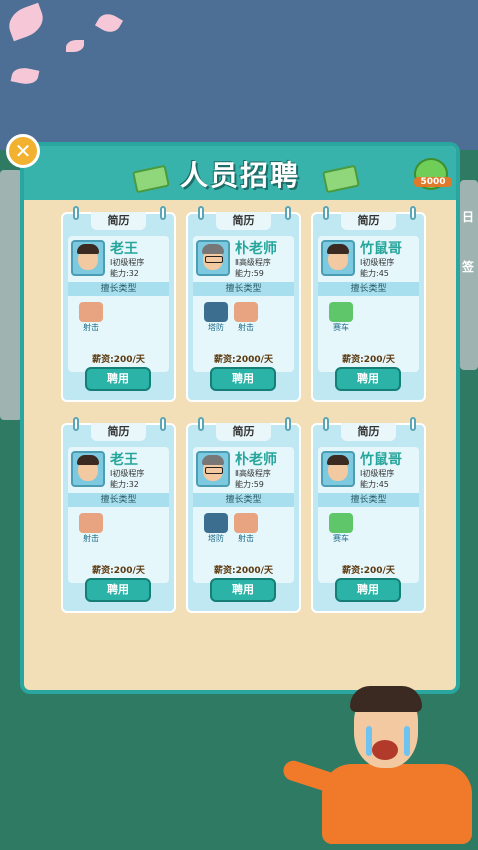 Image resolution: width=478 pixels, height=850 pixels. Describe the element at coordinates (433, 174) in the screenshot. I see `refresh-button: 5000` at that location.